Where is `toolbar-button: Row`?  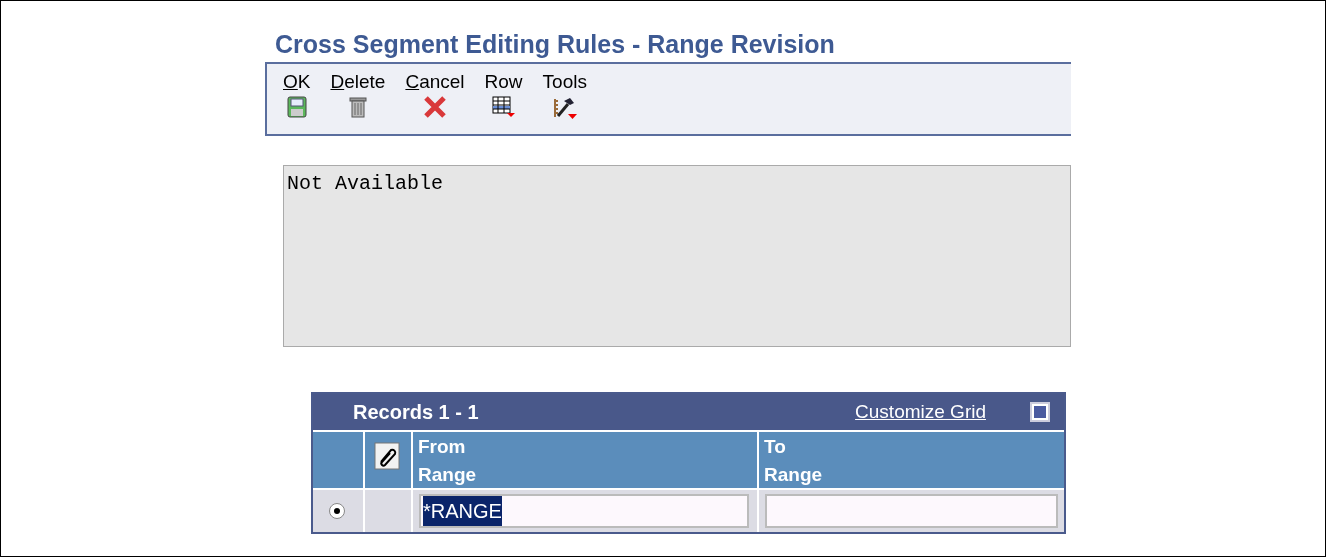
toolbar-button: Row is located at coordinates (503, 102).